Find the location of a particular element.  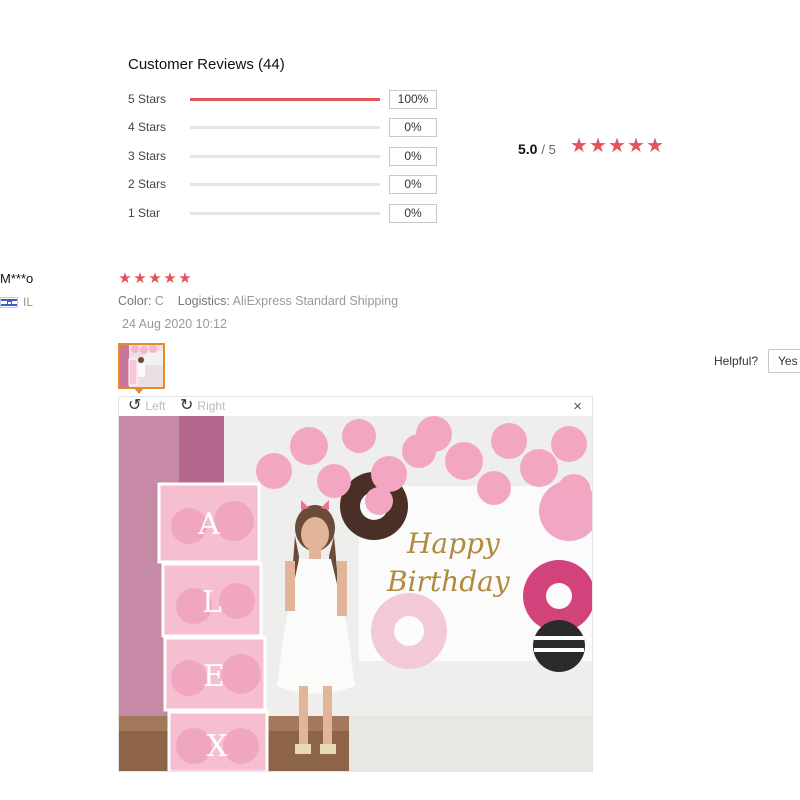

color-label: Color: is located at coordinates (135, 301).